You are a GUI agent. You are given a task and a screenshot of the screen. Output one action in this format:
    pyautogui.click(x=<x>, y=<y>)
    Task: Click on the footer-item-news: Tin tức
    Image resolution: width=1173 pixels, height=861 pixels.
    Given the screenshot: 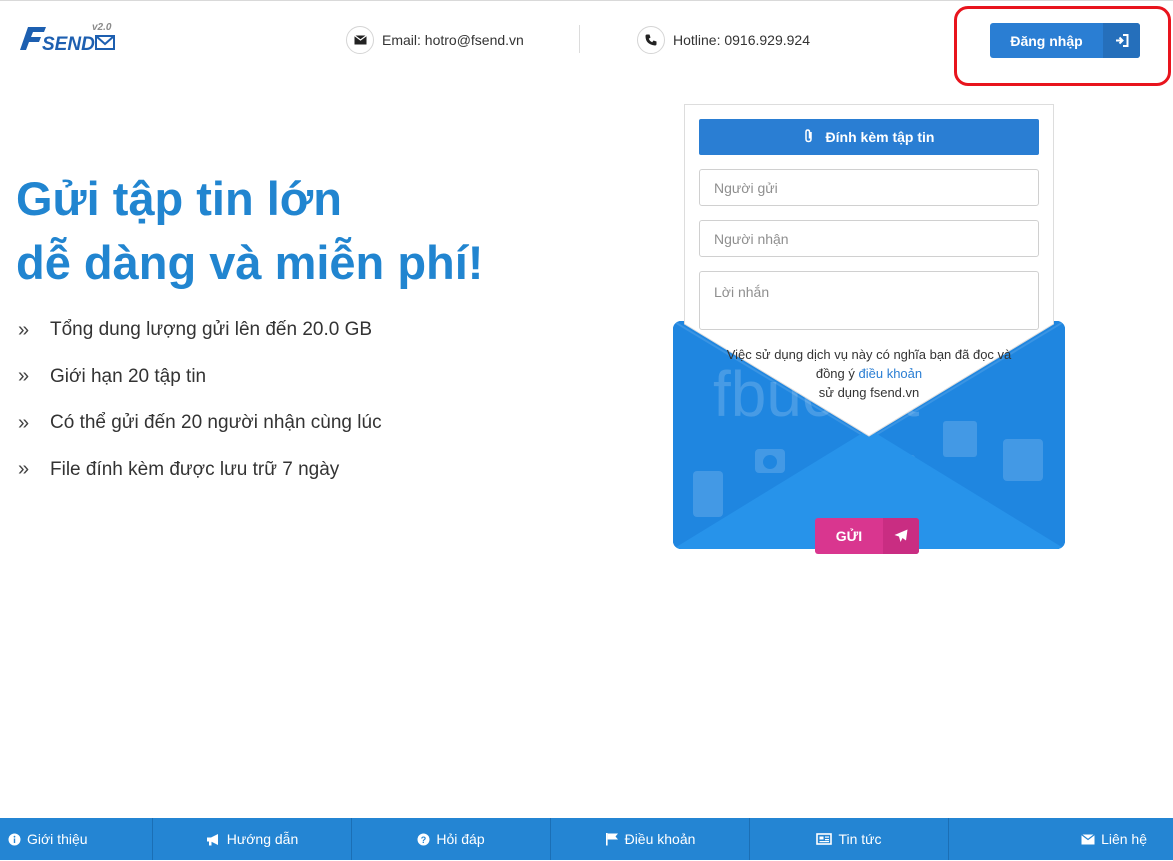 What is the action you would take?
    pyautogui.click(x=849, y=839)
    